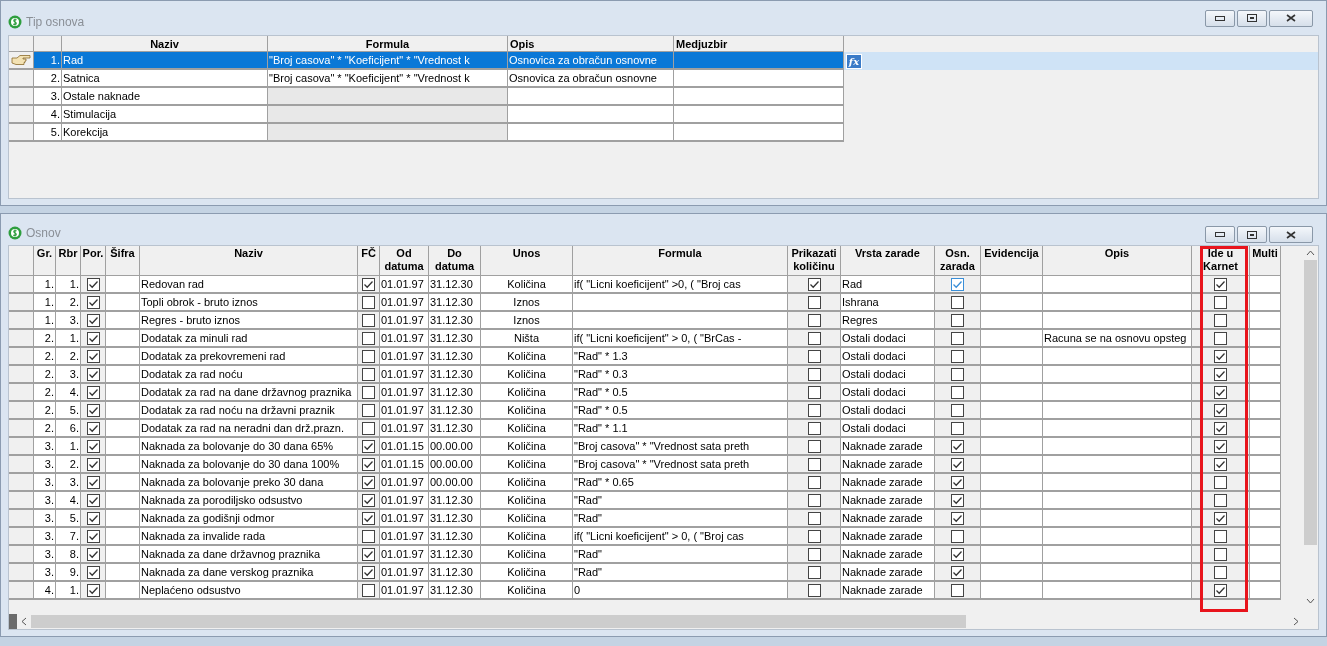 Image resolution: width=1327 pixels, height=646 pixels. I want to click on row-header, so click(21, 61).